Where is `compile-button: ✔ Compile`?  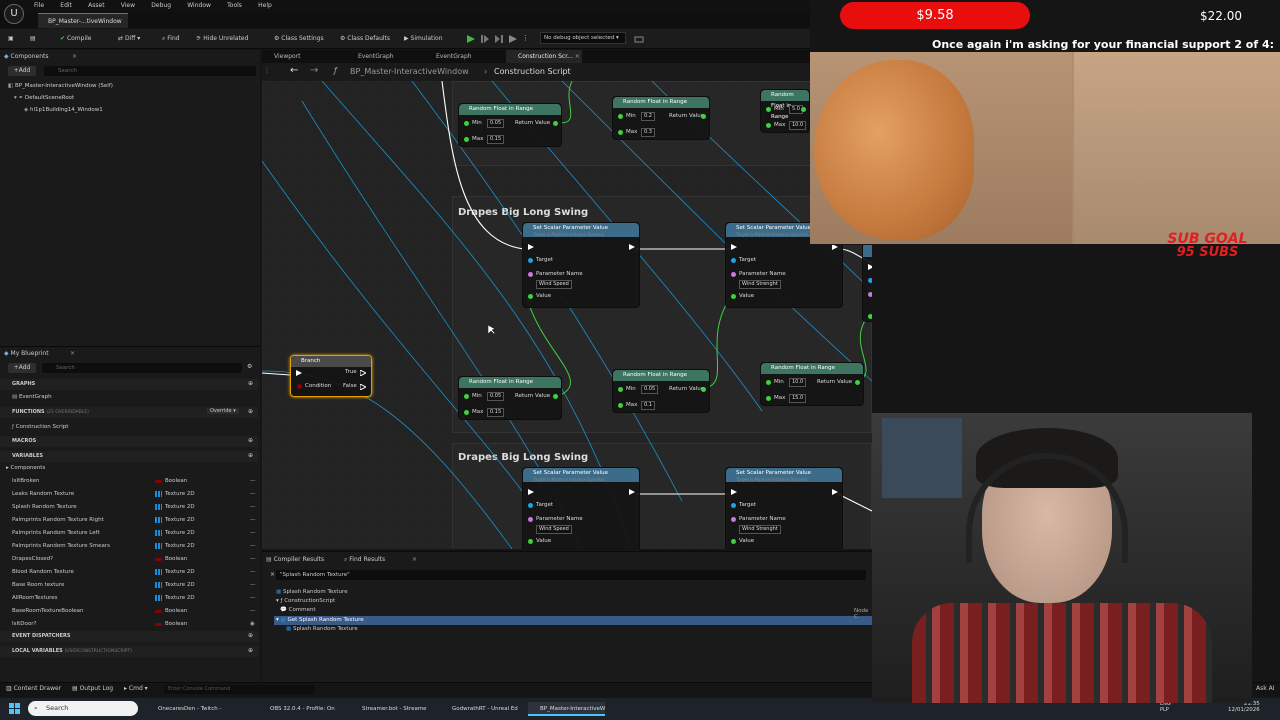
compile-button: ✔ Compile is located at coordinates (75, 39).